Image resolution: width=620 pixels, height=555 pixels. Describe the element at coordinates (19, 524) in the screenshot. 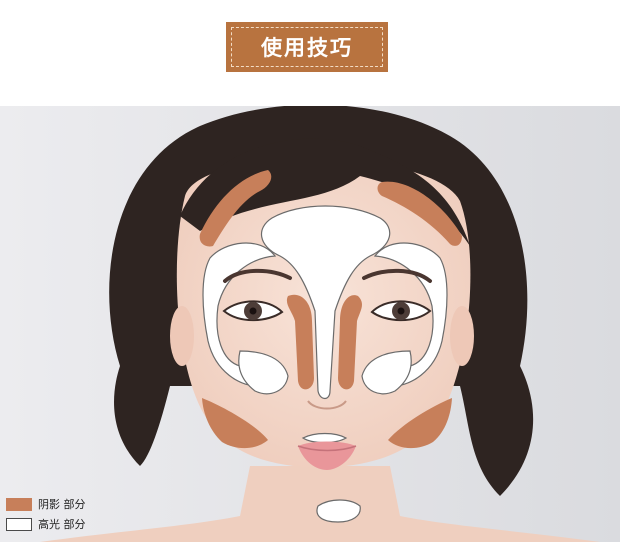

I see `highlight-swatch` at that location.